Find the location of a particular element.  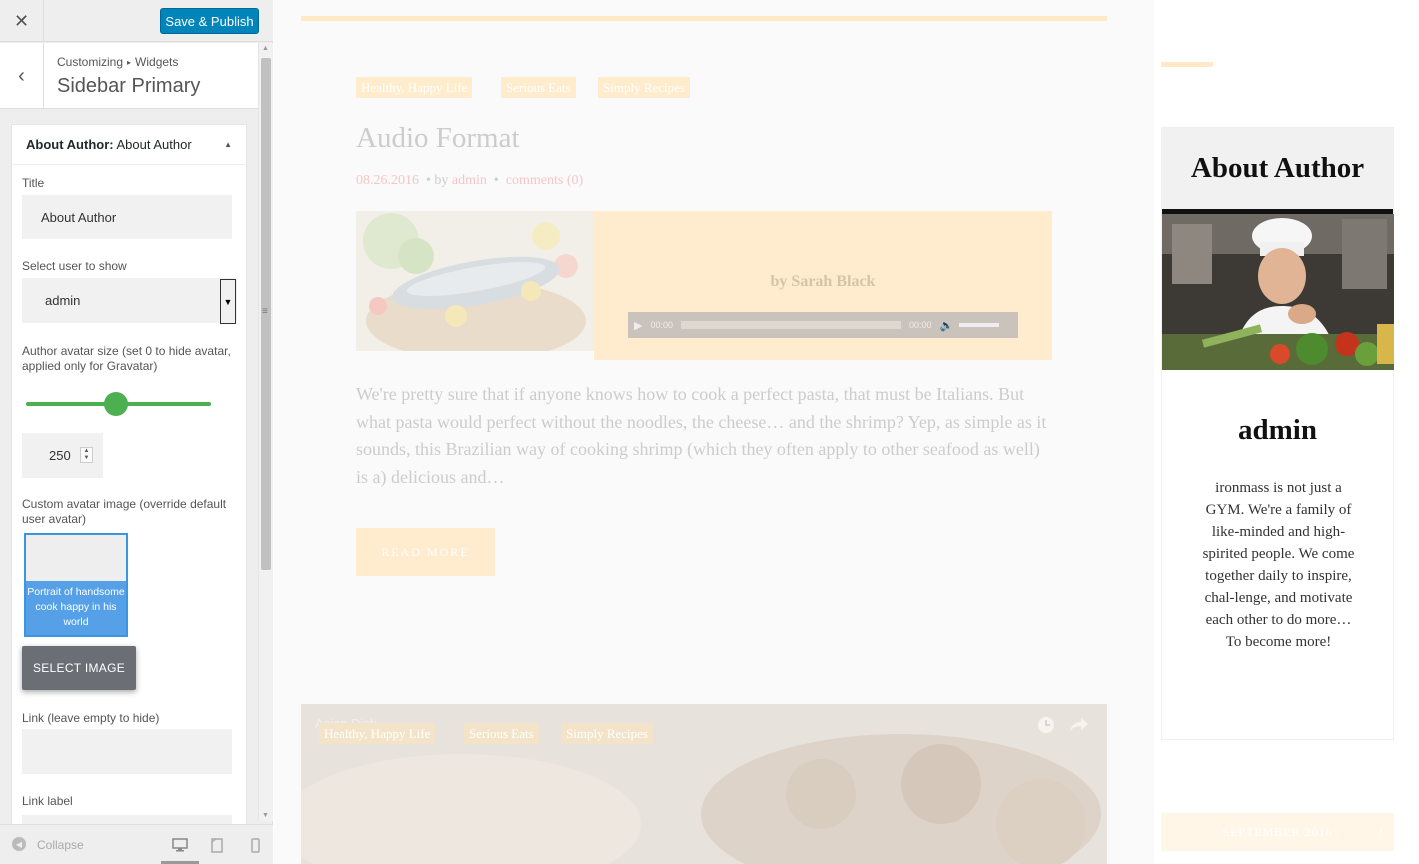

chevron-right-icon: › is located at coordinates (1381, 831).